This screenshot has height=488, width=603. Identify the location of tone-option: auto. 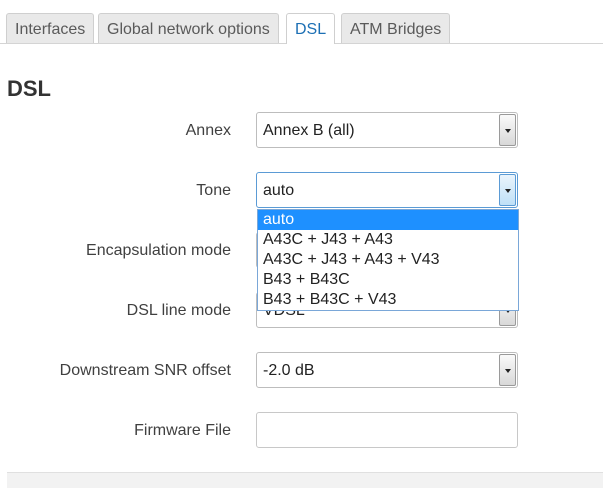
(388, 220).